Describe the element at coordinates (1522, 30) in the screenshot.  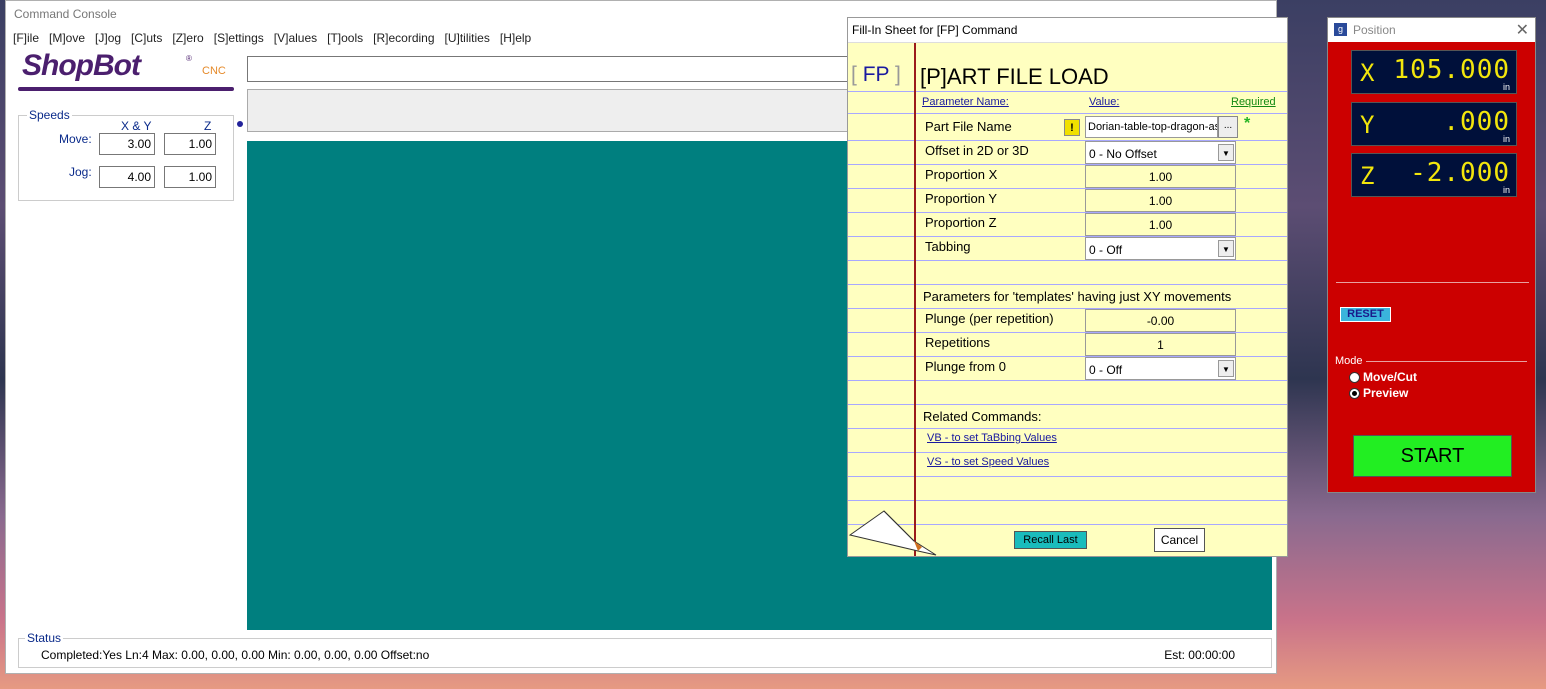
I see `close-icon: ✕` at that location.